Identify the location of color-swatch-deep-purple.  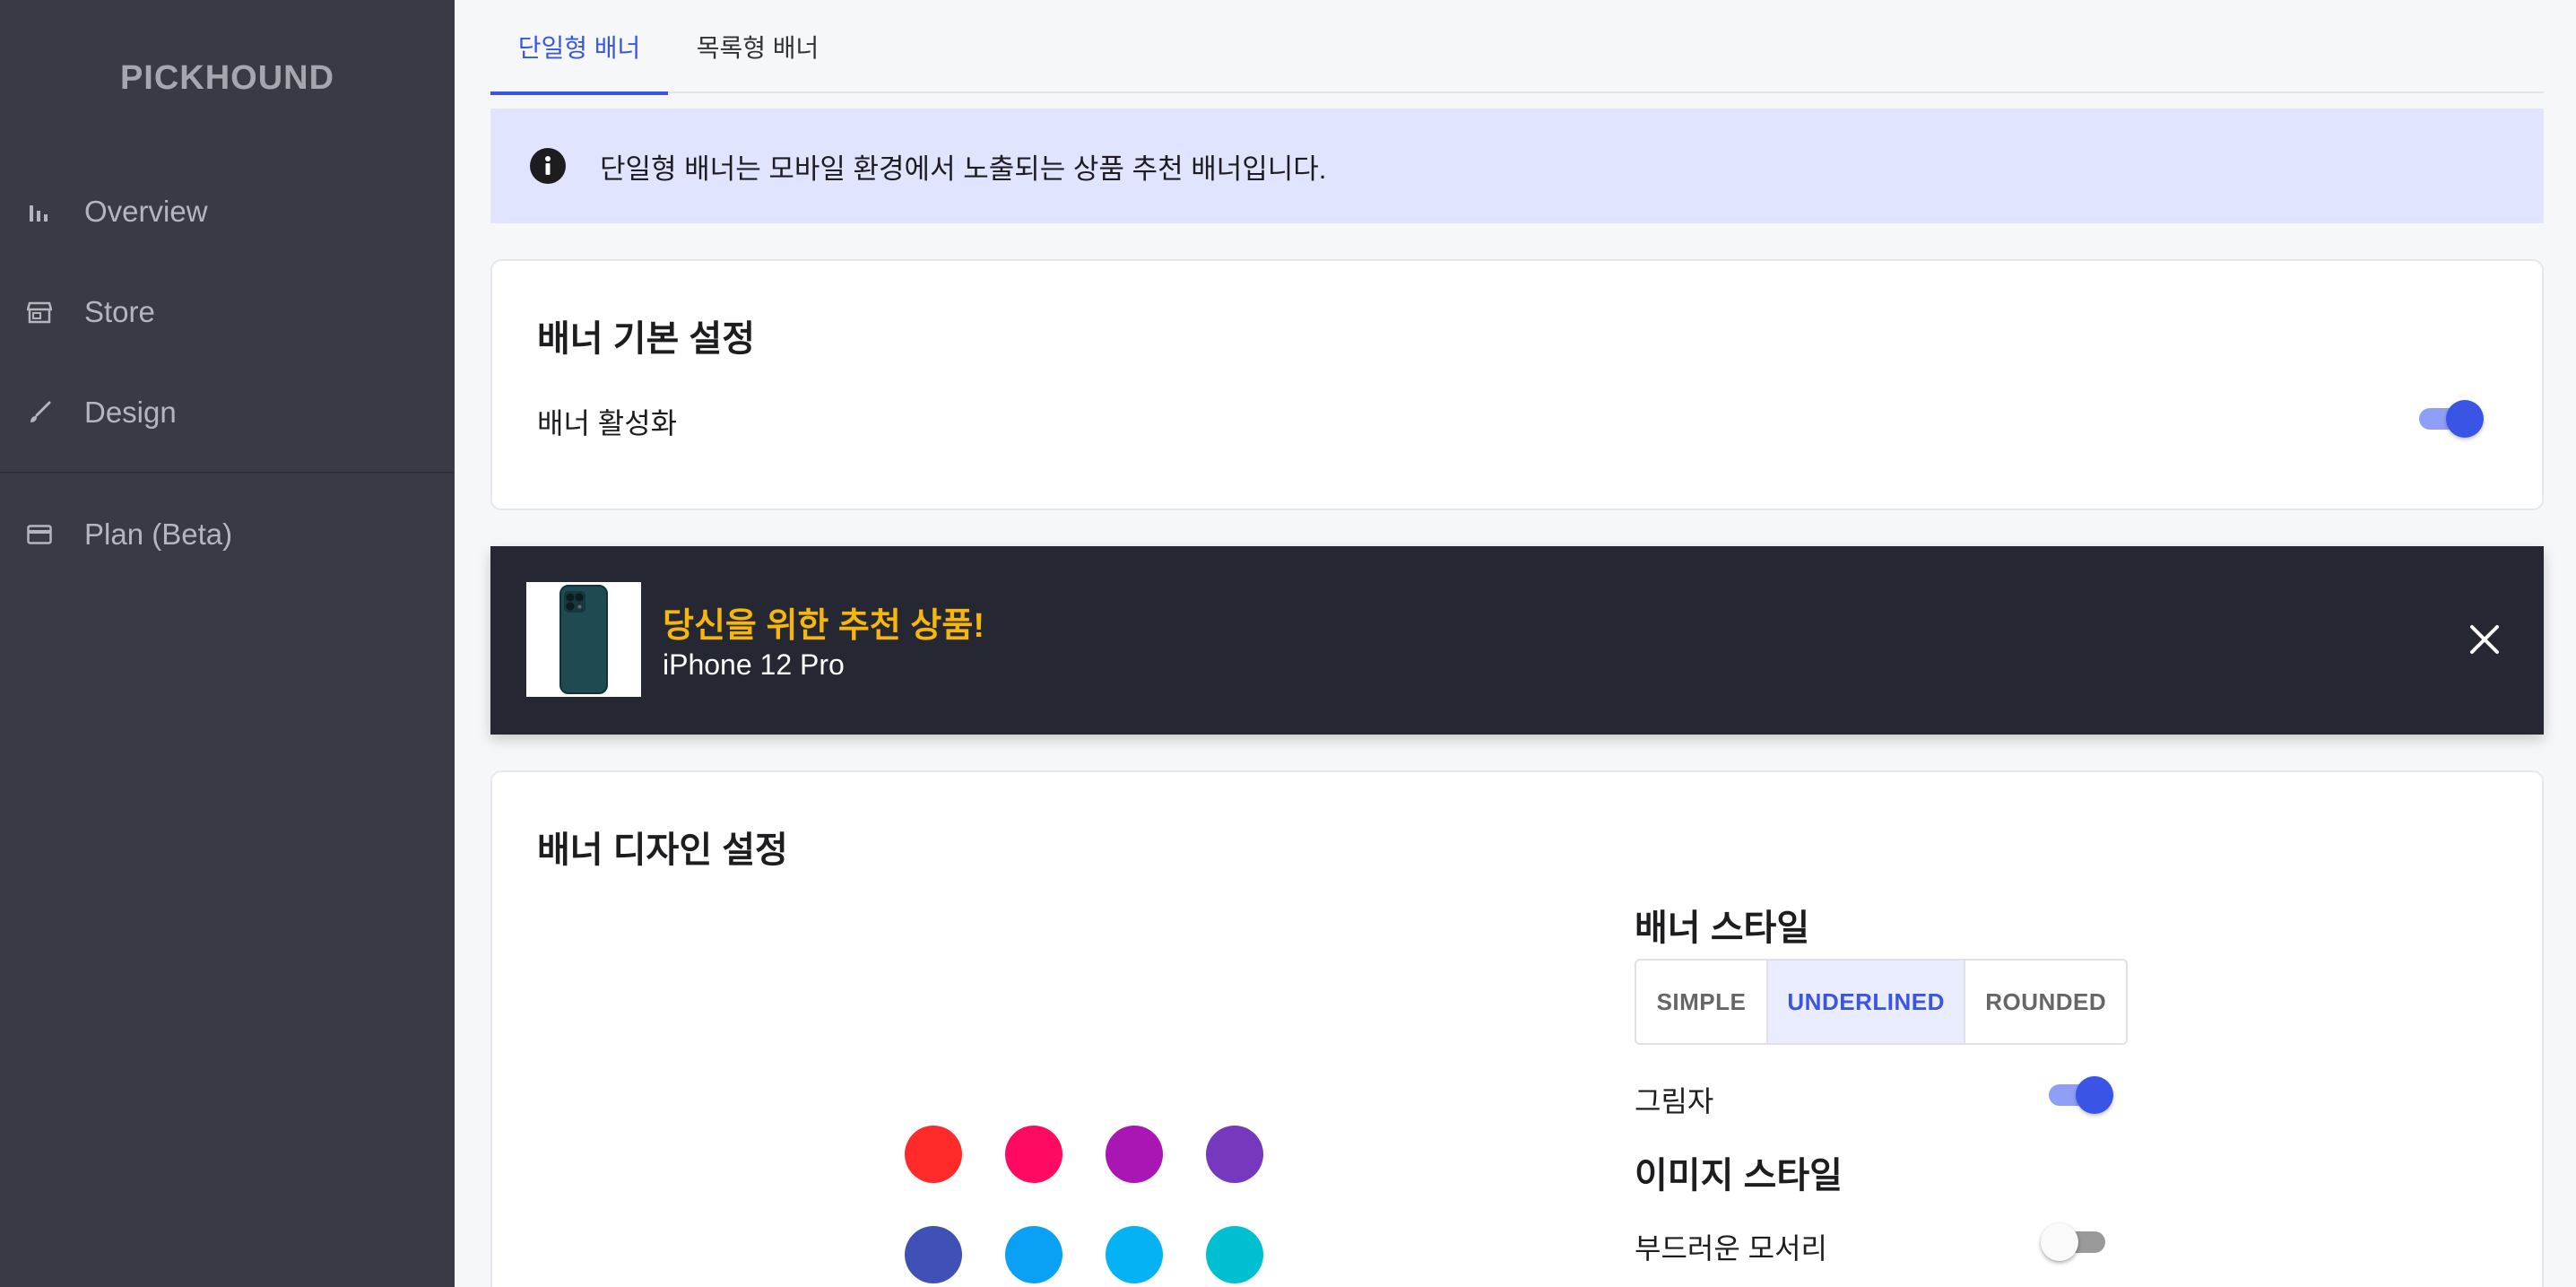
(1234, 1154).